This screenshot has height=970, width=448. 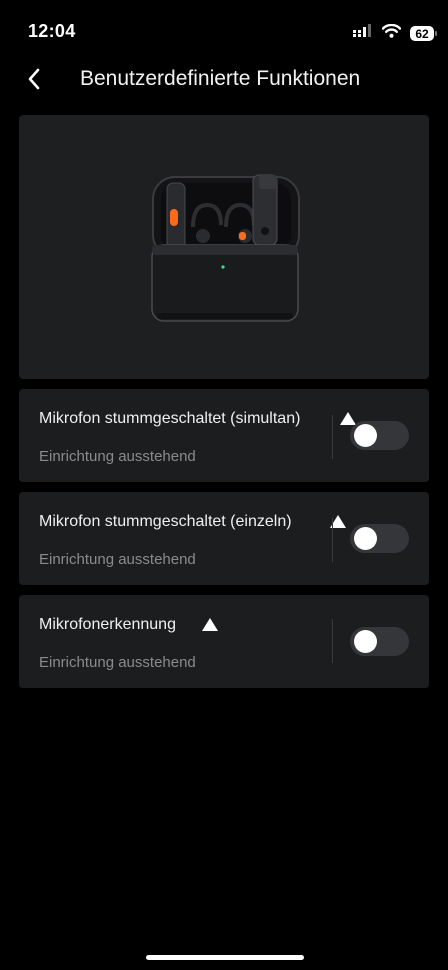 What do you see at coordinates (107, 624) in the screenshot?
I see `setting-title: Mikrofonerkennung` at bounding box center [107, 624].